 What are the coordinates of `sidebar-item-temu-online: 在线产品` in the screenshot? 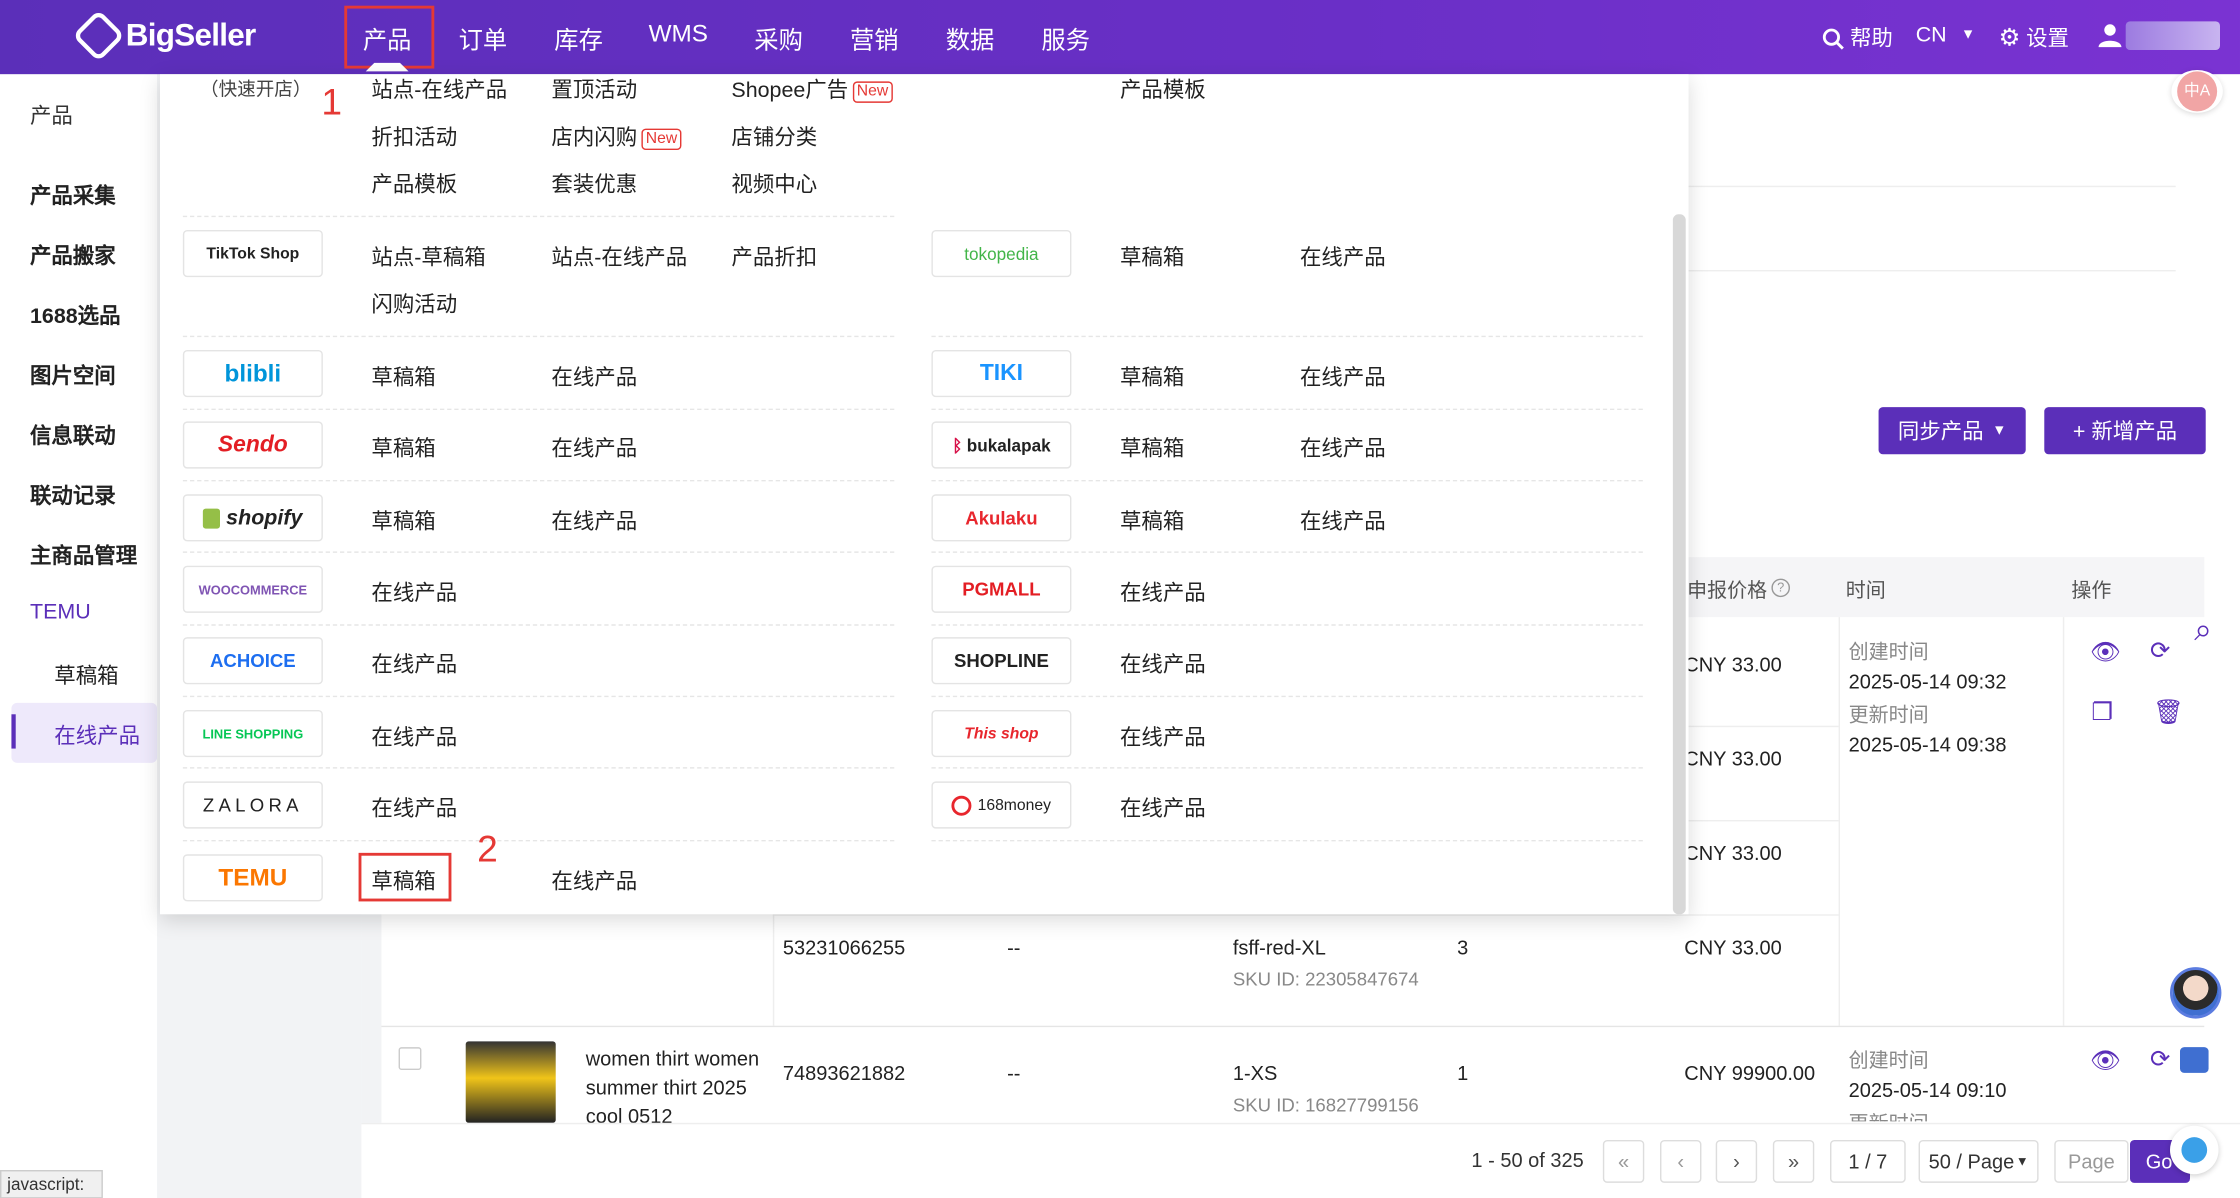 It's located at (97, 735).